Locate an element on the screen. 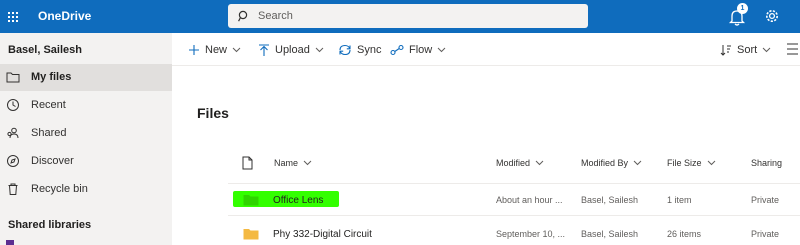  row-divider is located at coordinates (514, 215).